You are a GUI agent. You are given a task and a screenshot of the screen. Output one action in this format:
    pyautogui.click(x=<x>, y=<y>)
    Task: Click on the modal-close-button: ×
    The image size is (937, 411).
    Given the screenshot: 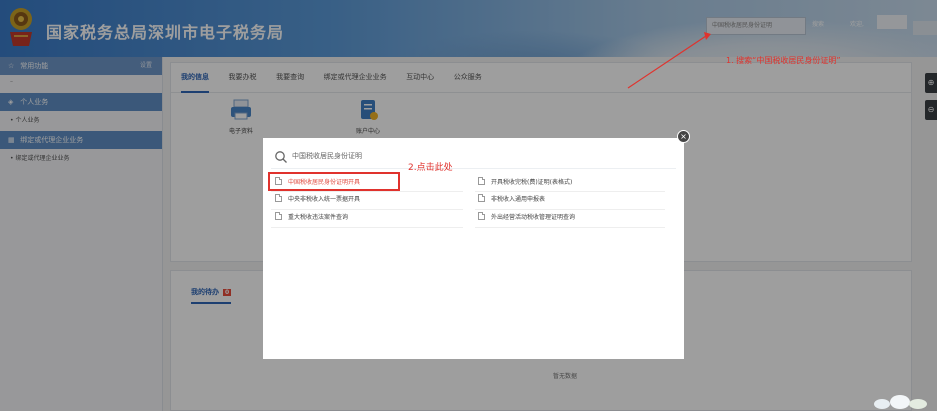 What is the action you would take?
    pyautogui.click(x=683, y=136)
    